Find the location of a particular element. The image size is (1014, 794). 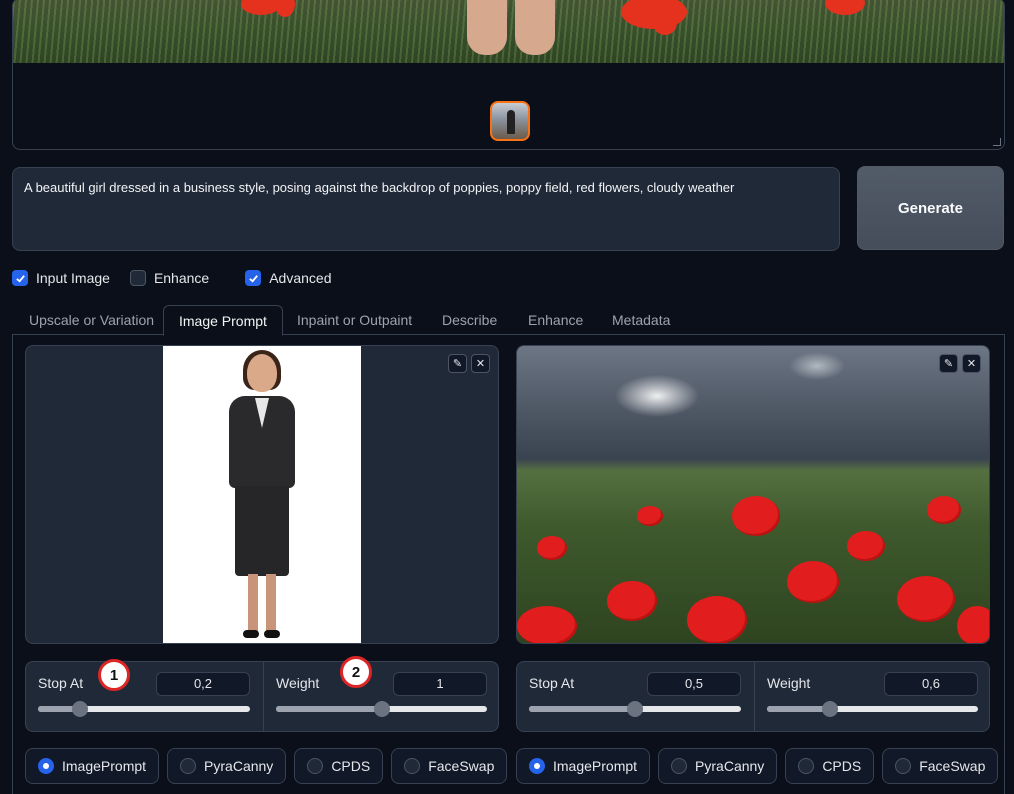

image-prompt-1-sliders: Stop At 0,2 Weight 1 is located at coordinates (262, 696).